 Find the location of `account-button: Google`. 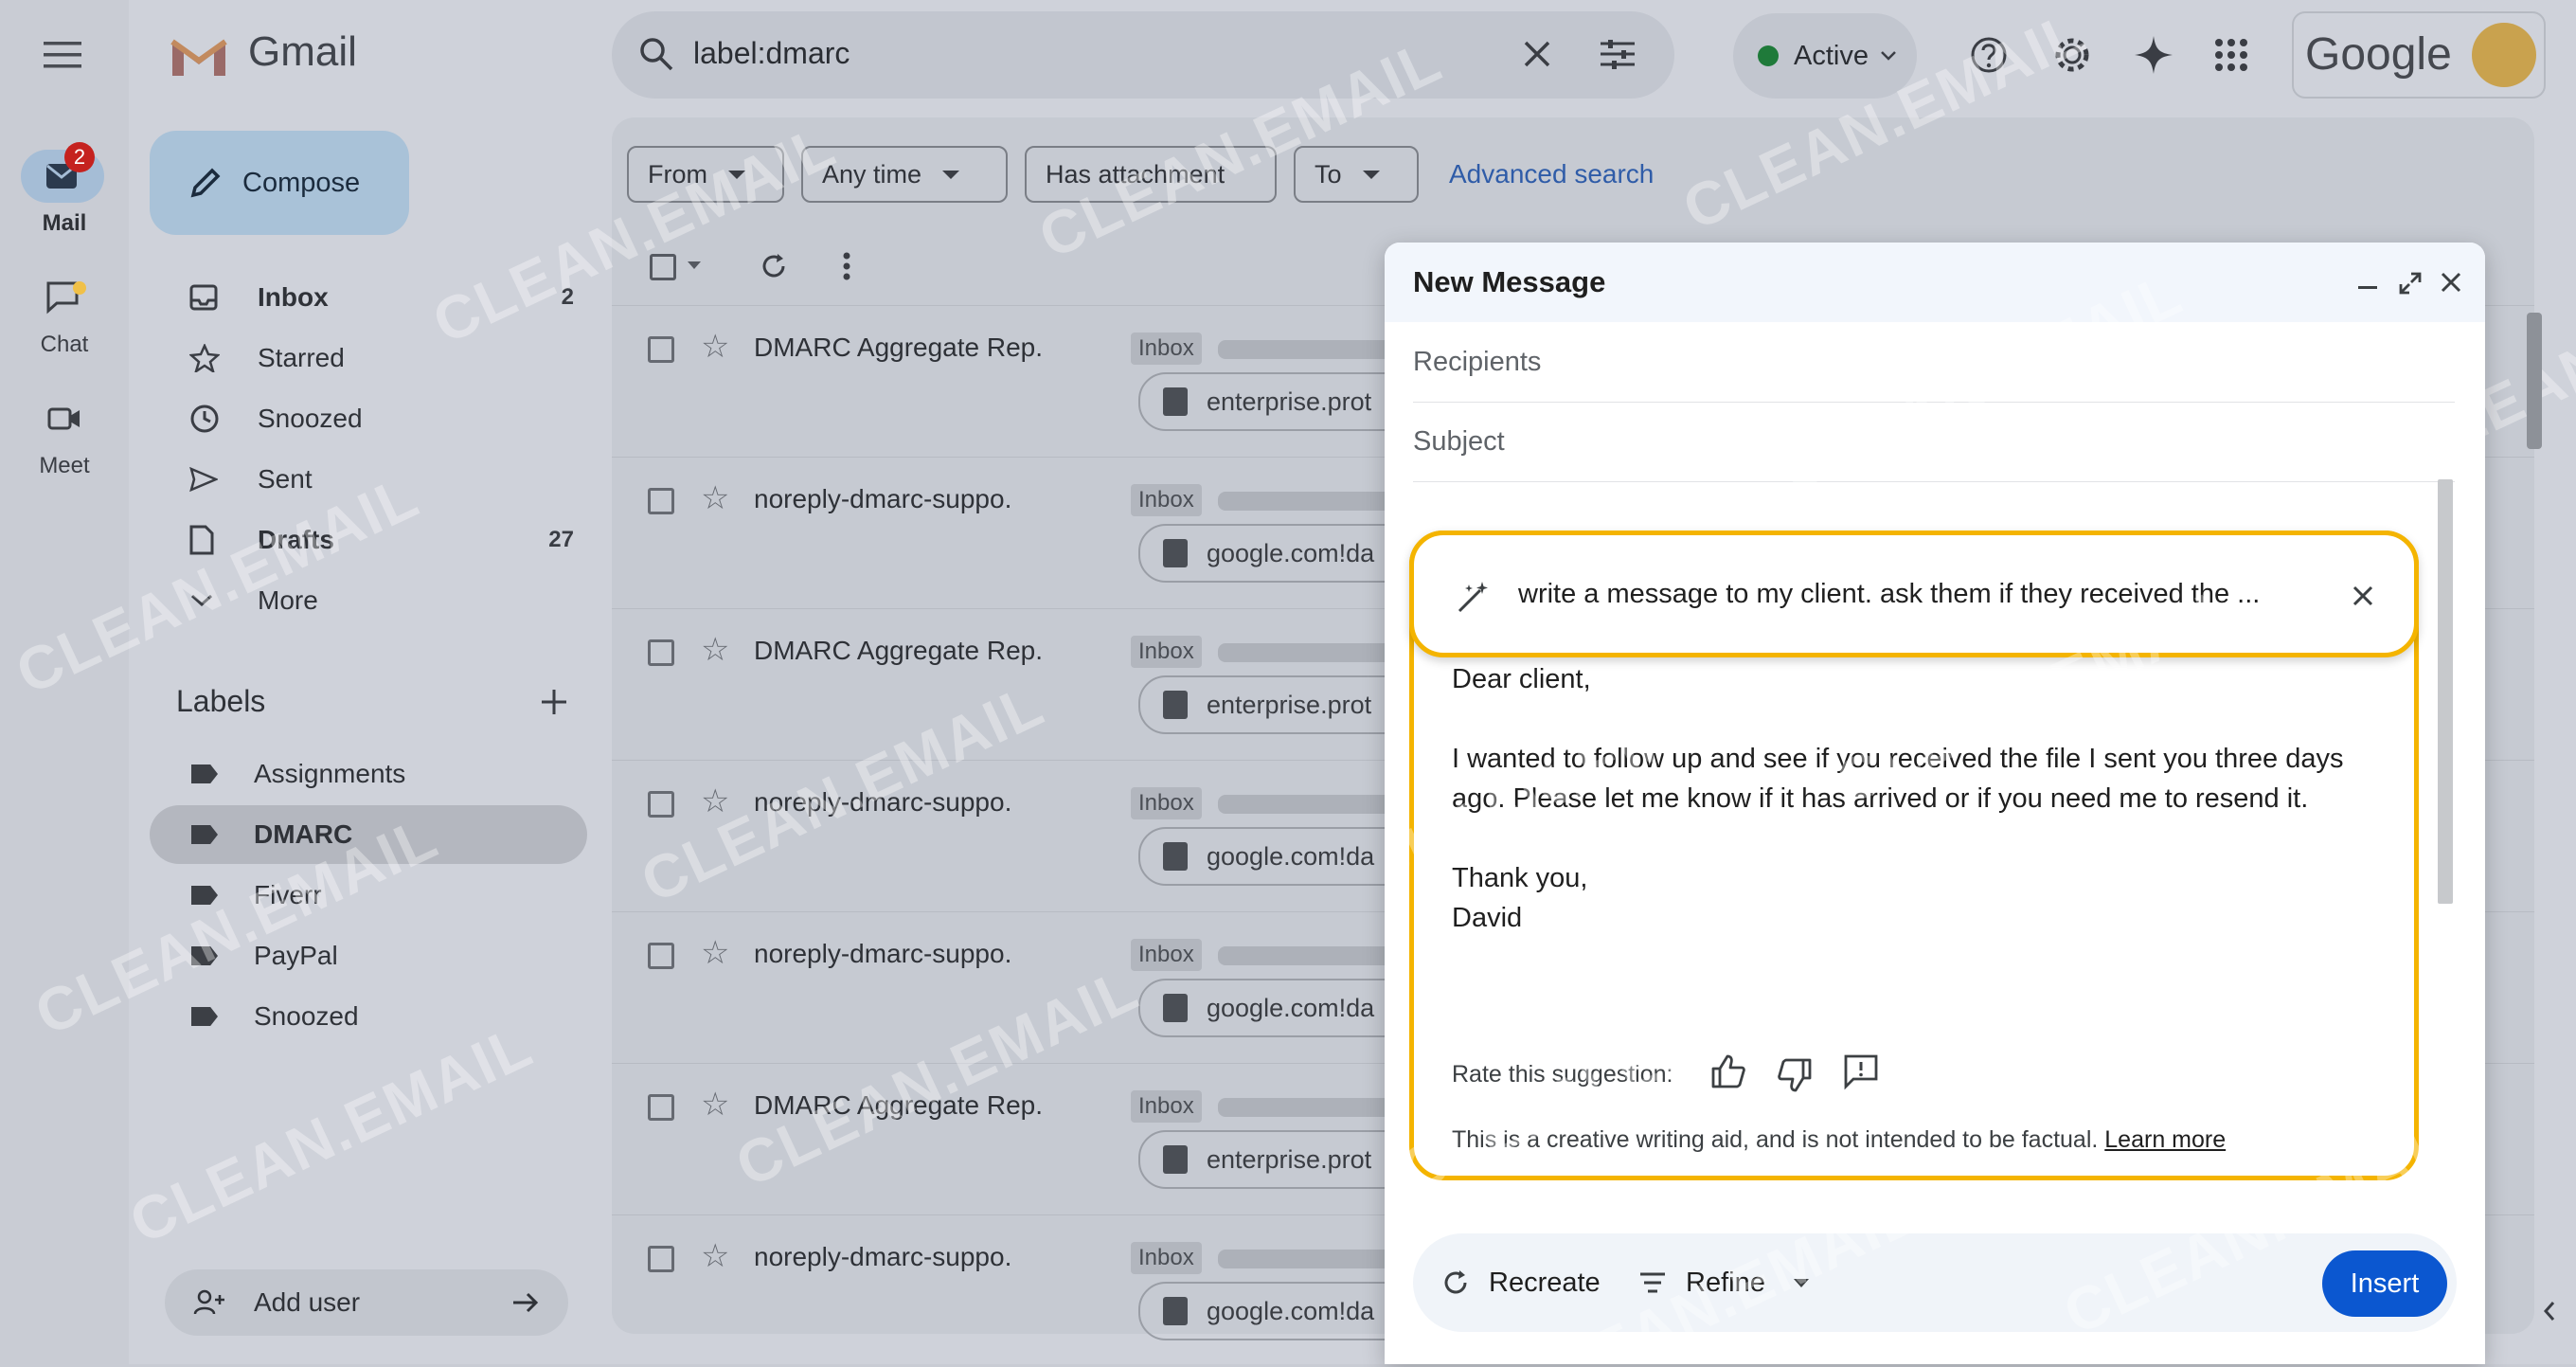

account-button: Google is located at coordinates (2419, 55).